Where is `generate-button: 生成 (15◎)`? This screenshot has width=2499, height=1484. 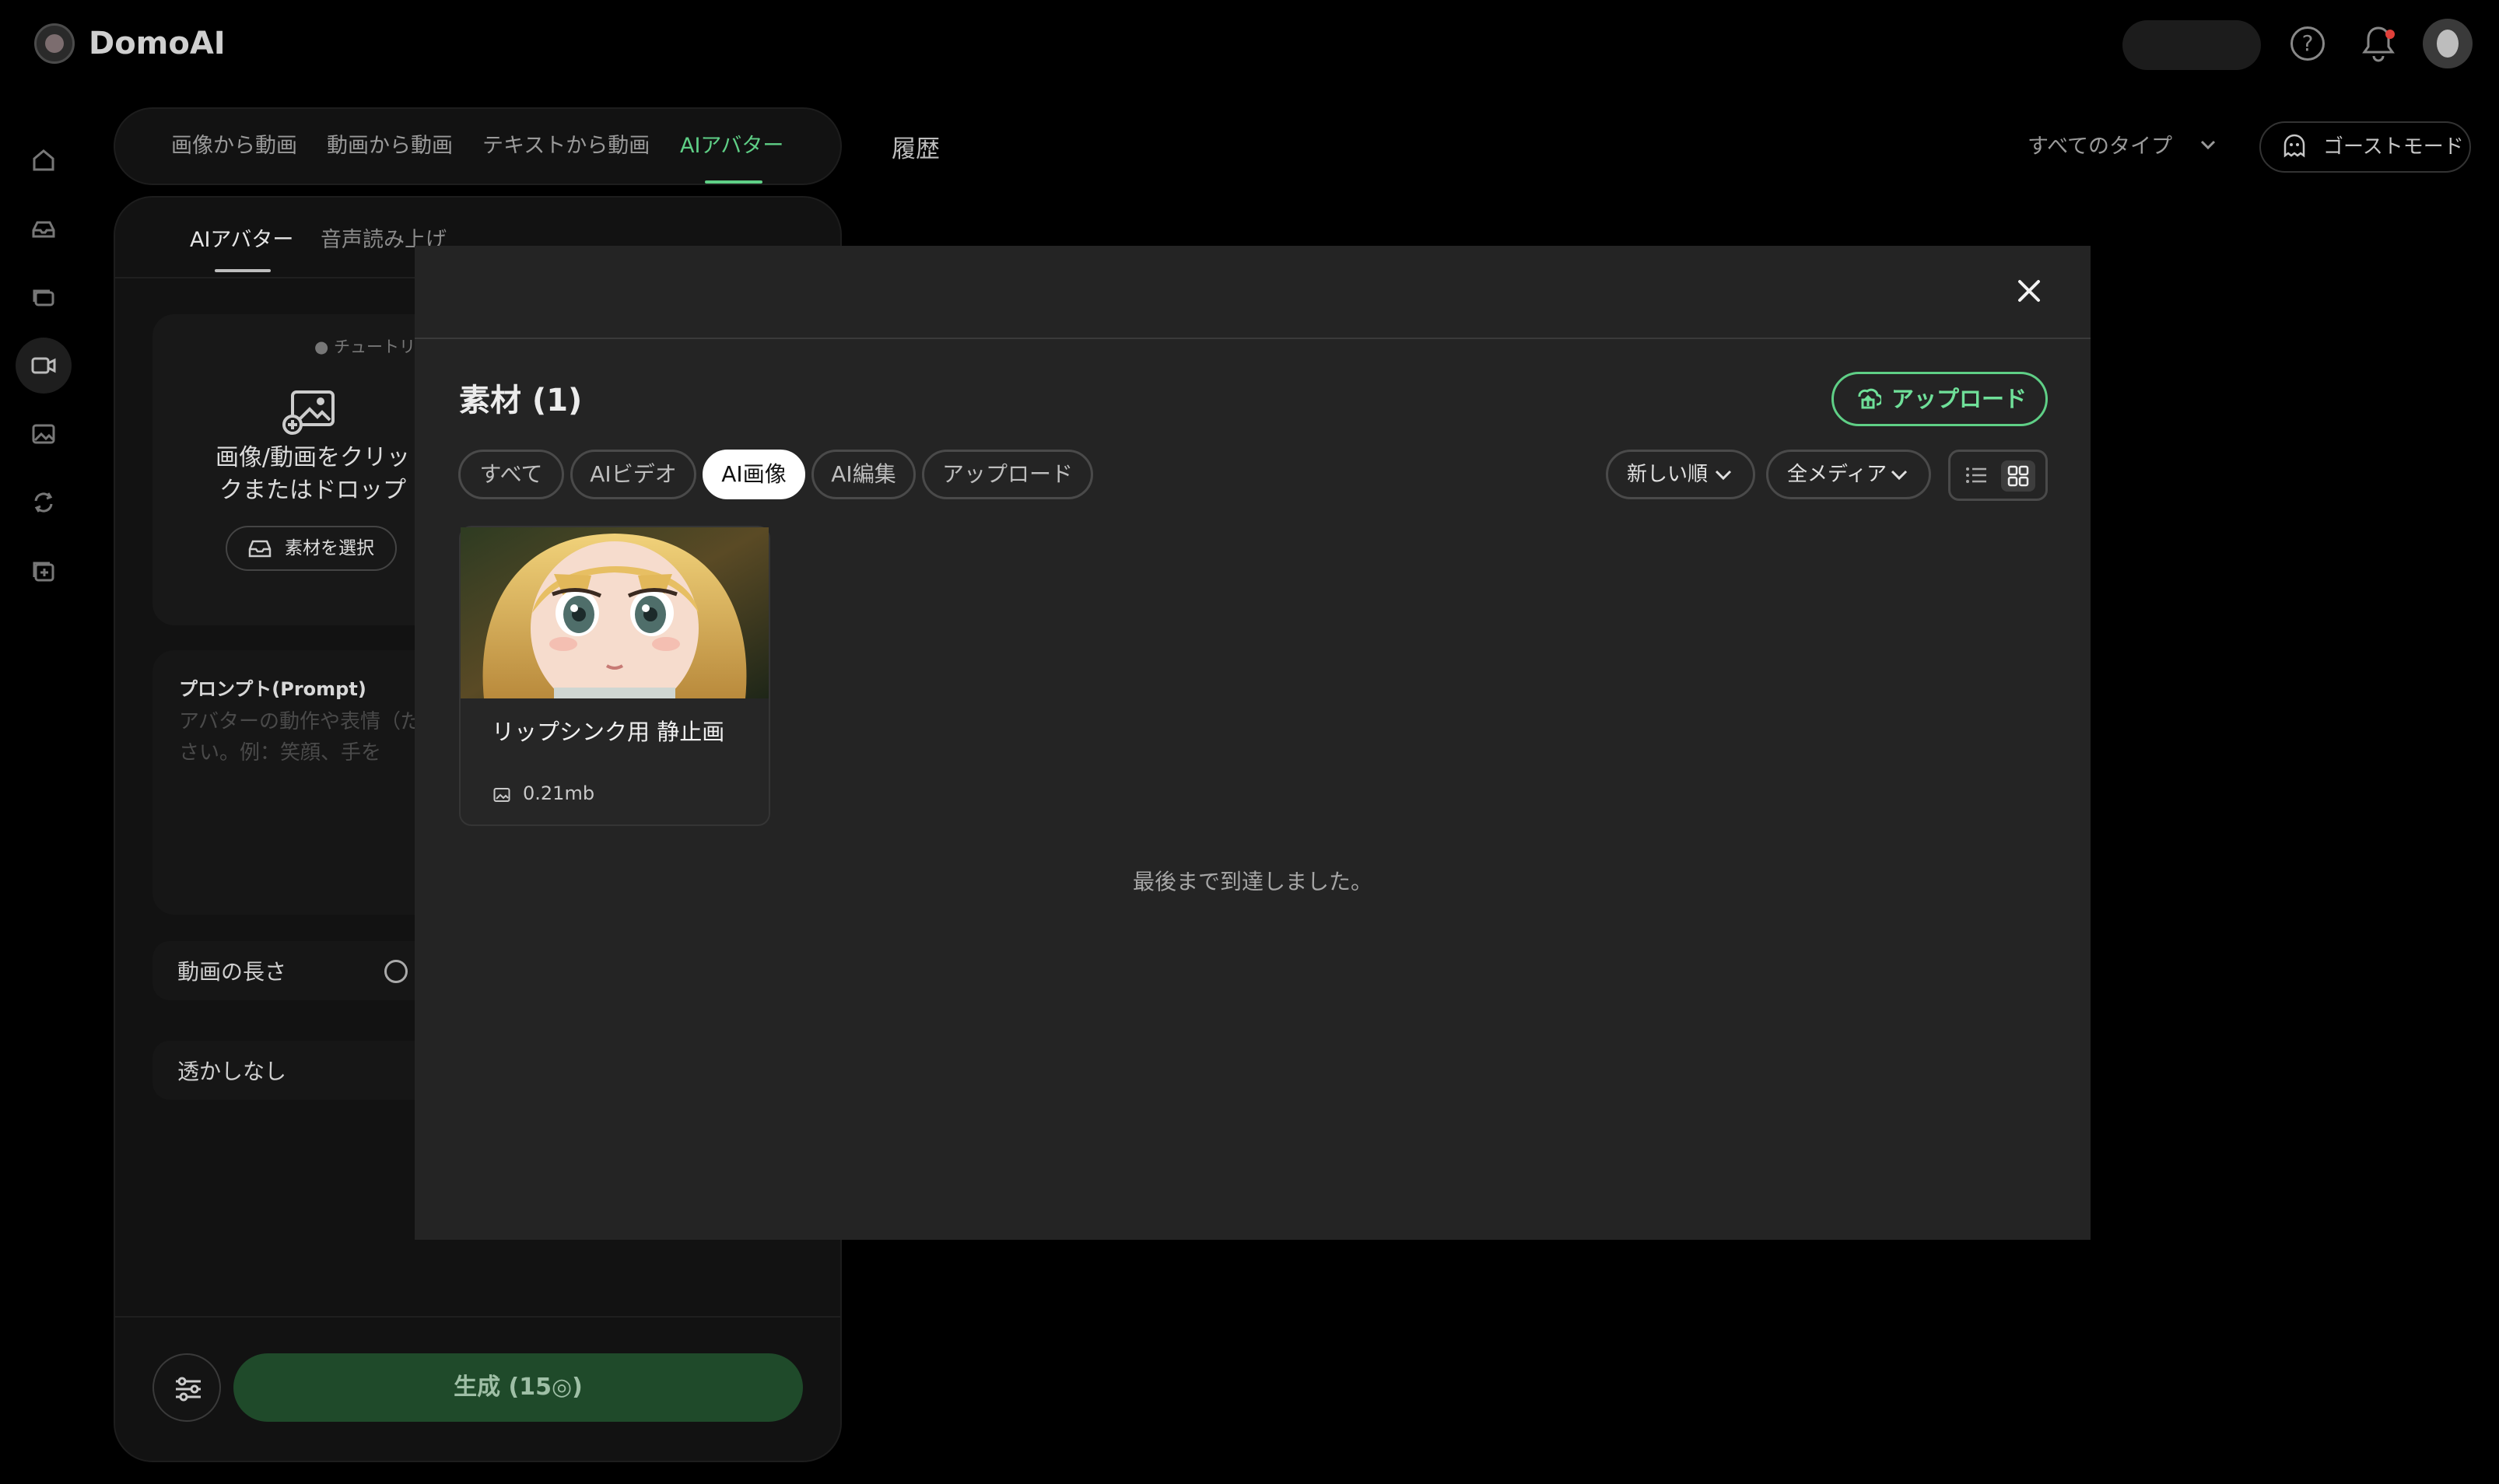 generate-button: 生成 (15◎) is located at coordinates (518, 1388).